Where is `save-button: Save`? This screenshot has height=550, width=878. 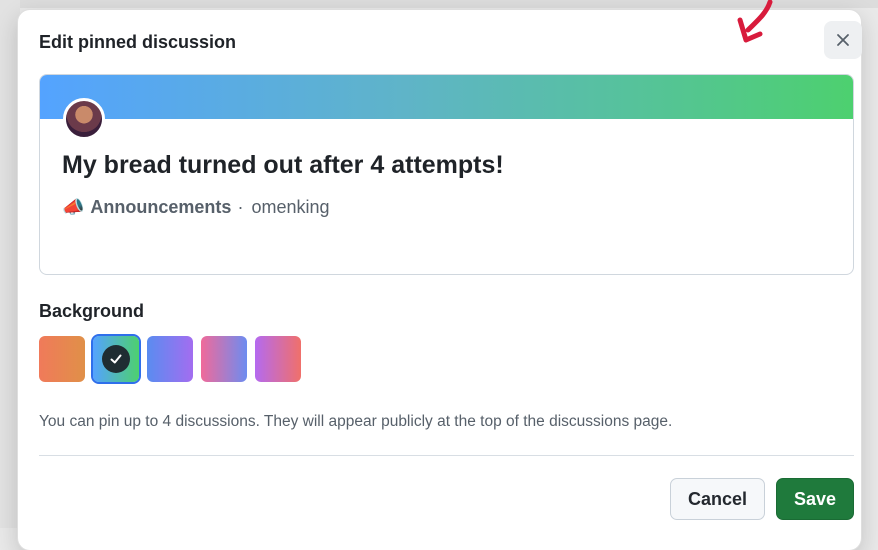
save-button: Save is located at coordinates (815, 499).